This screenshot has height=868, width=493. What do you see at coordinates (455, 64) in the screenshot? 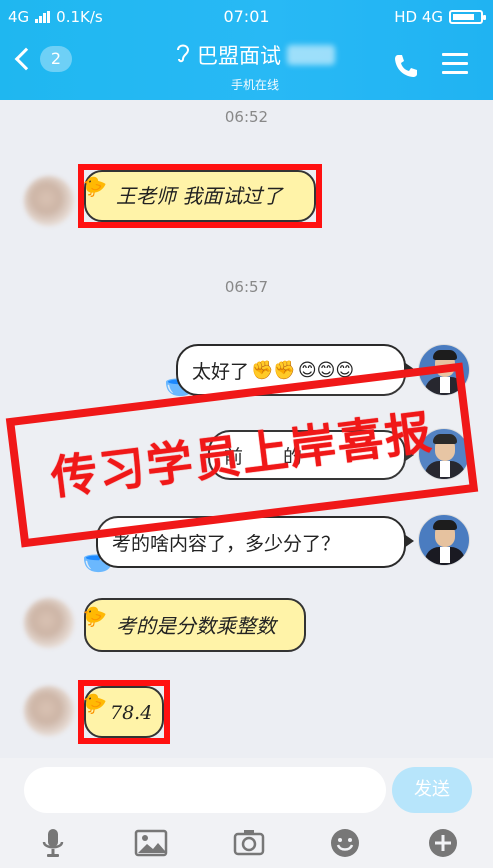
I see `menu-button` at bounding box center [455, 64].